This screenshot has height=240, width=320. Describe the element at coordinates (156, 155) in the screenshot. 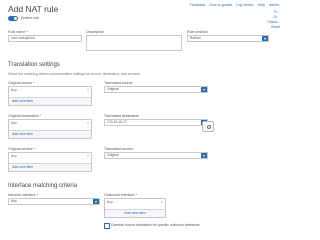

I see `translated-service-select: Original` at that location.